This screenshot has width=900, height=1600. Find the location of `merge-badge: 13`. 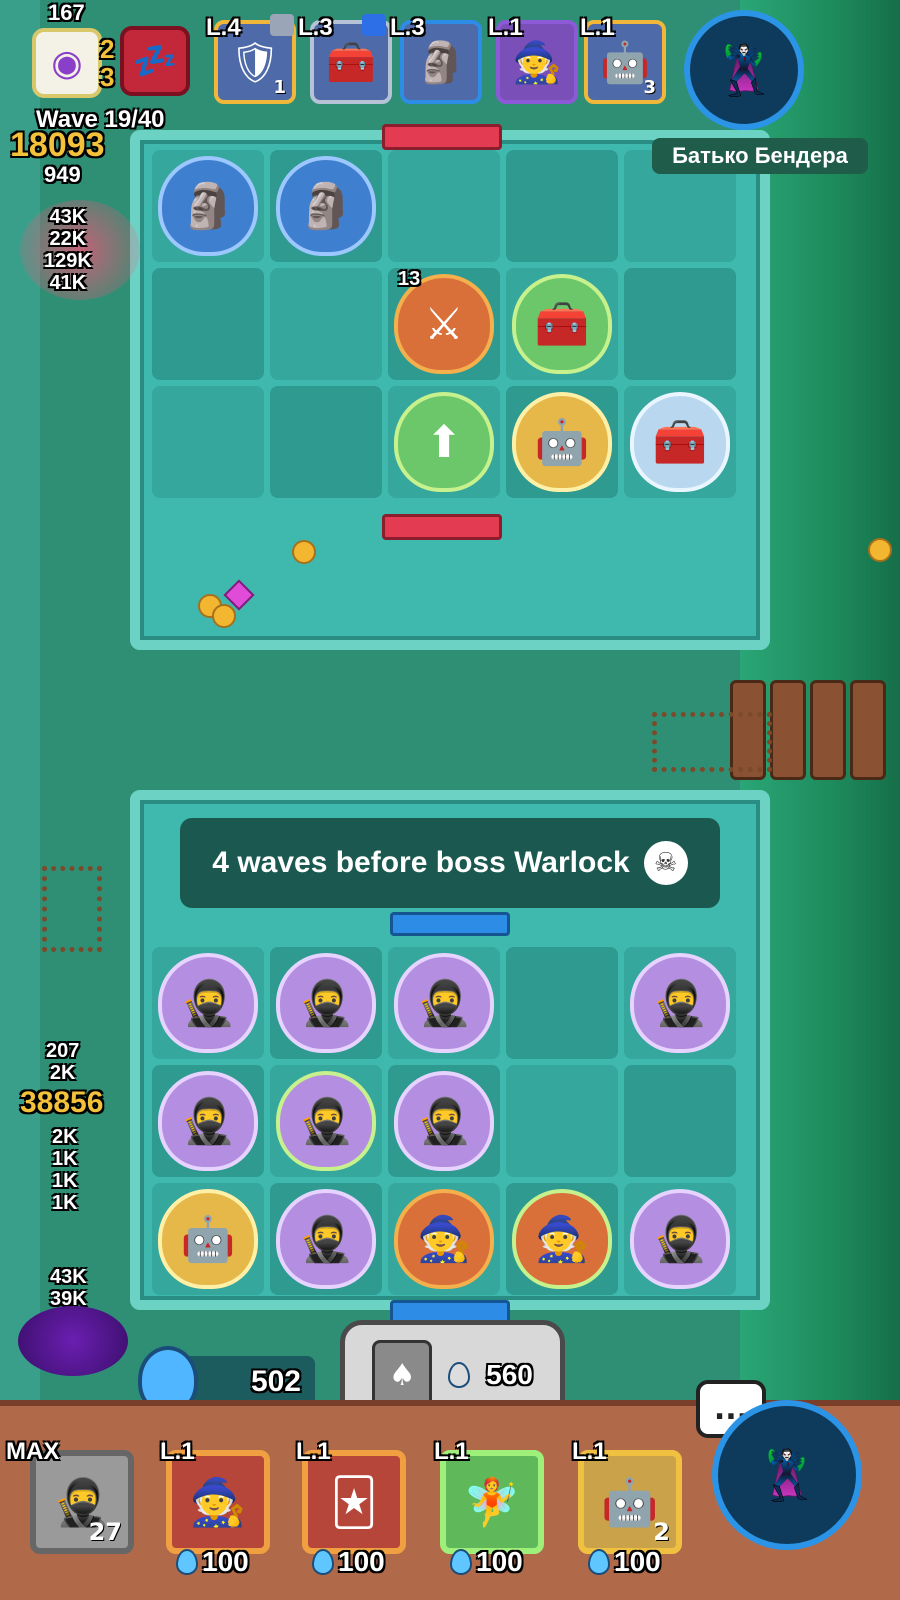

merge-badge: 13 is located at coordinates (409, 279).